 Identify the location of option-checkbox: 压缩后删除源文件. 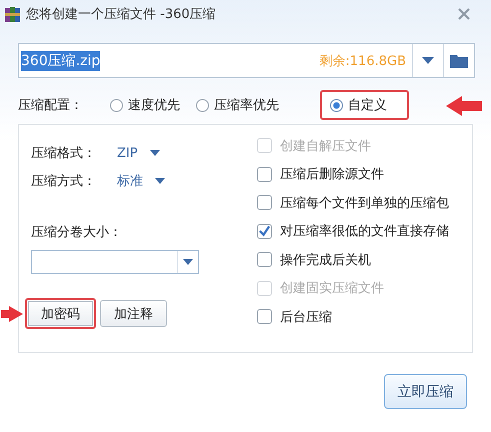
(353, 174).